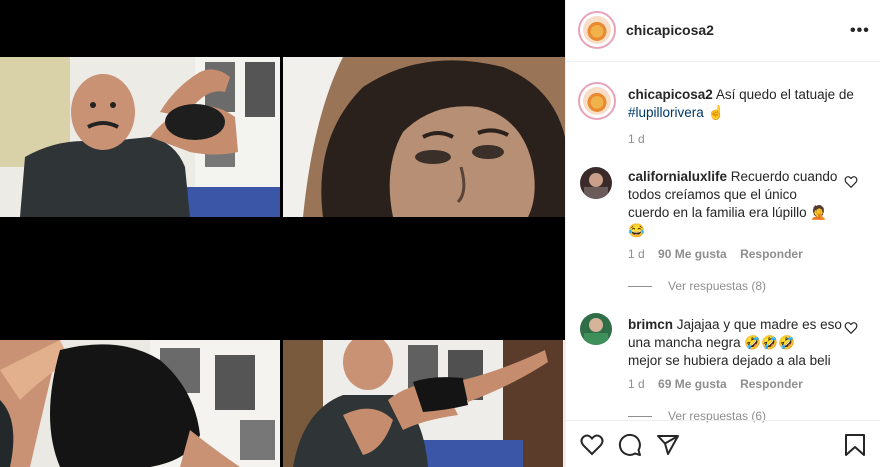 The width and height of the screenshot is (880, 467). I want to click on caption-text: Así quedo el tatuaje de, so click(784, 94).